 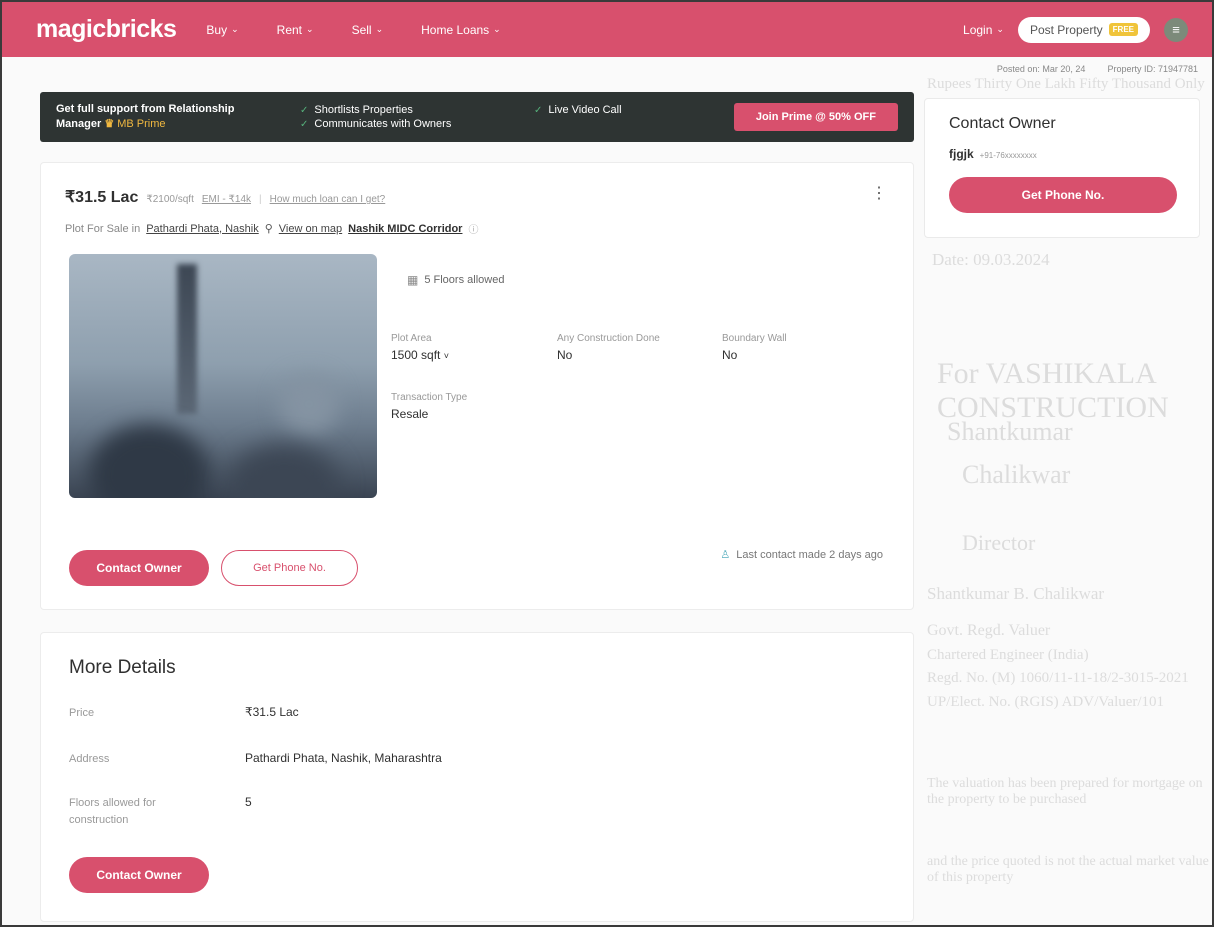 I want to click on attr-construction-done: Any Construction Done No, so click(x=639, y=347).